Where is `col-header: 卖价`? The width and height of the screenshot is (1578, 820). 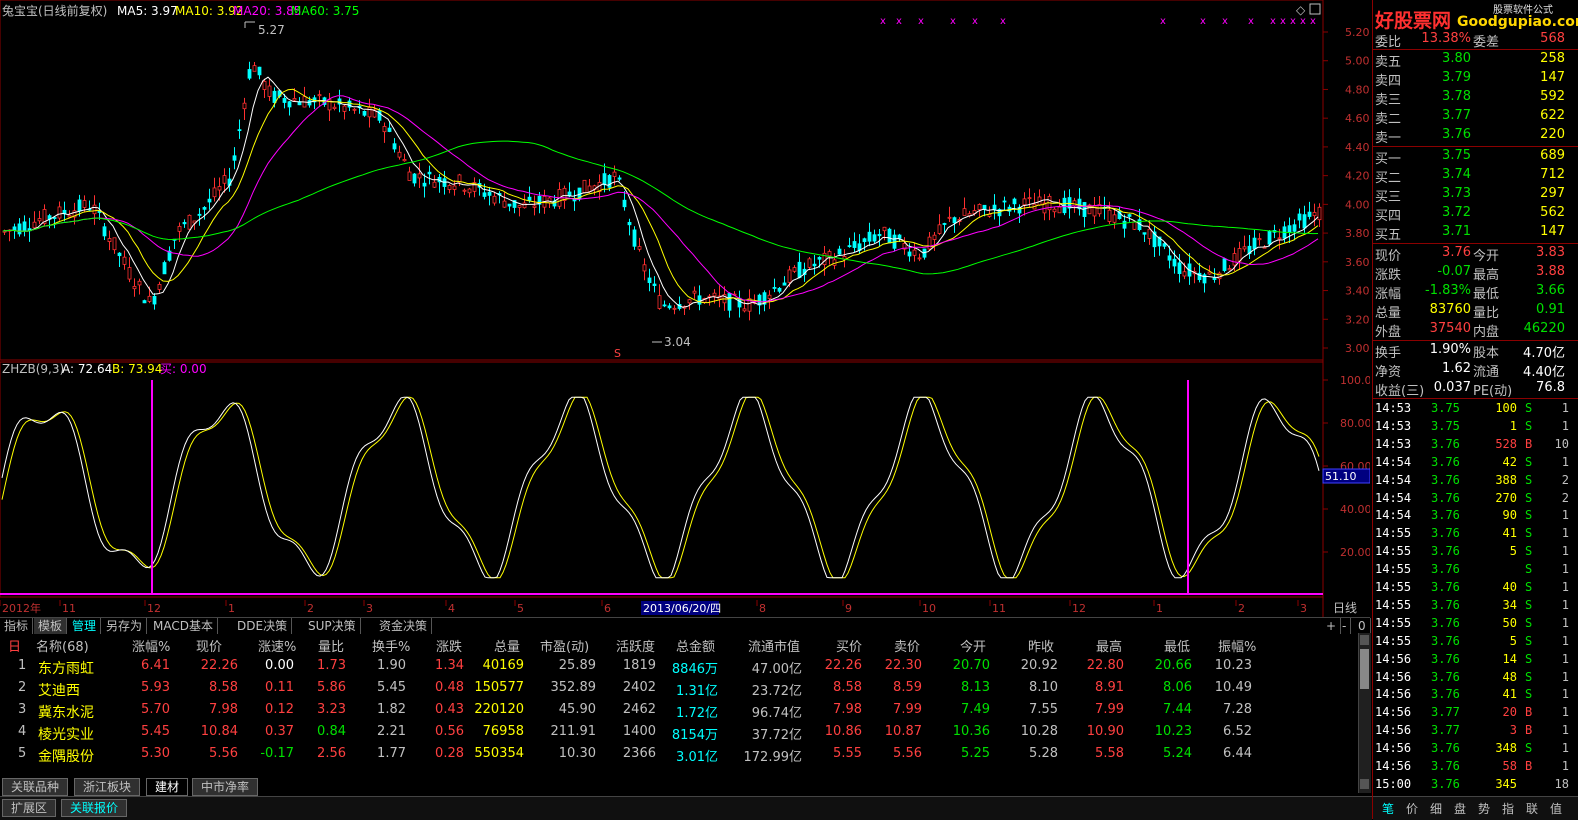 col-header: 卖价 is located at coordinates (907, 645).